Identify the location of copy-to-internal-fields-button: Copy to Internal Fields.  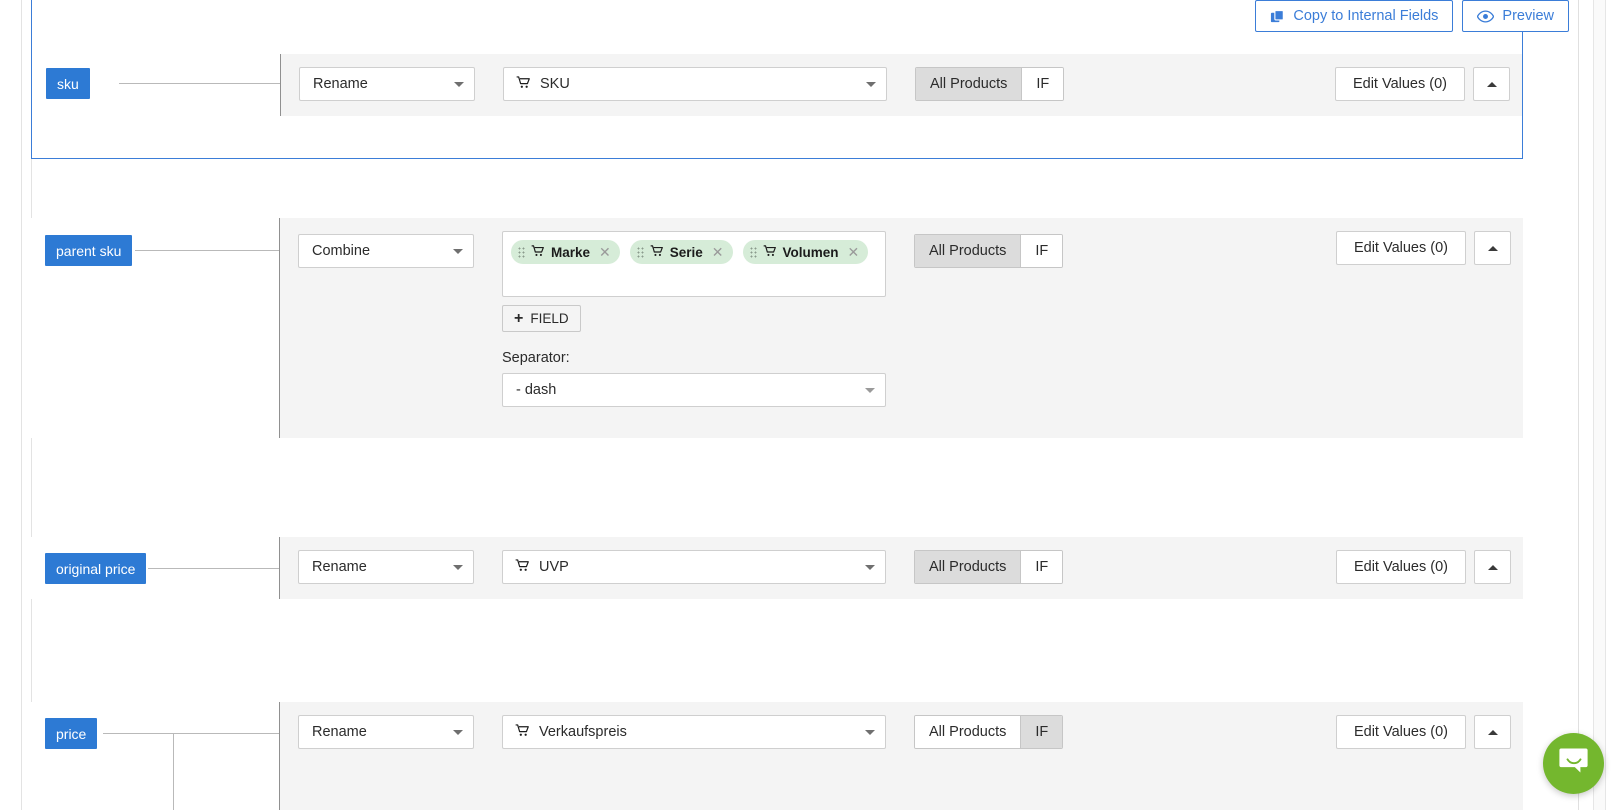
(1354, 16).